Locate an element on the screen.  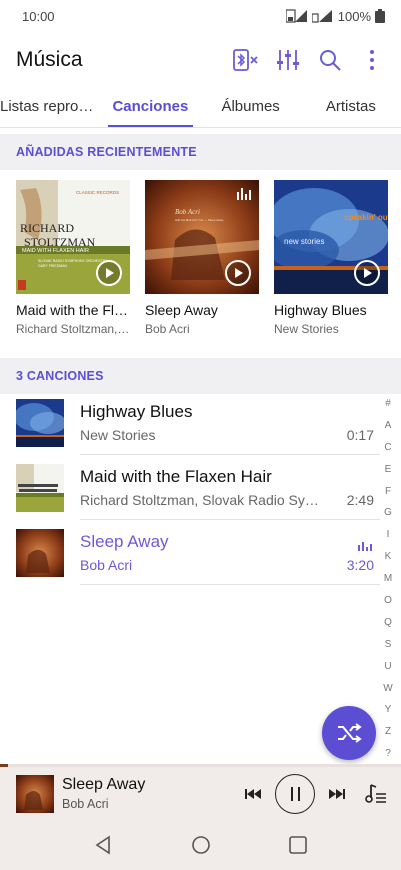
svg-text:with the Bob Acri Trio — Sleep: with the Bob Acri Trio — Sleep Away is located at coordinates (199, 220).